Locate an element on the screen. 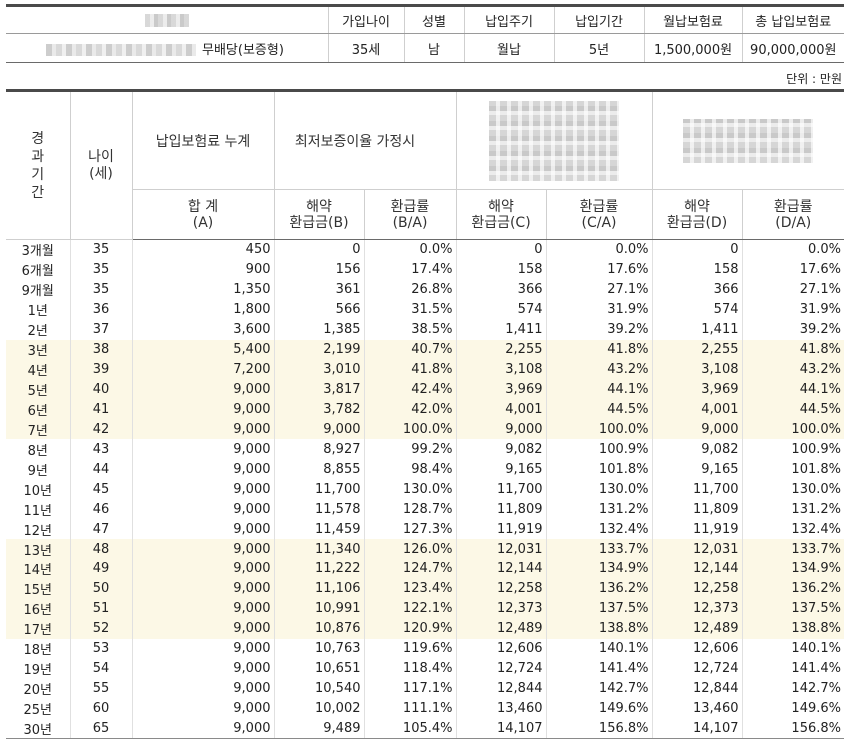 Image resolution: width=848 pixels, height=748 pixels. cell-rate-da: 43.2% is located at coordinates (793, 369).